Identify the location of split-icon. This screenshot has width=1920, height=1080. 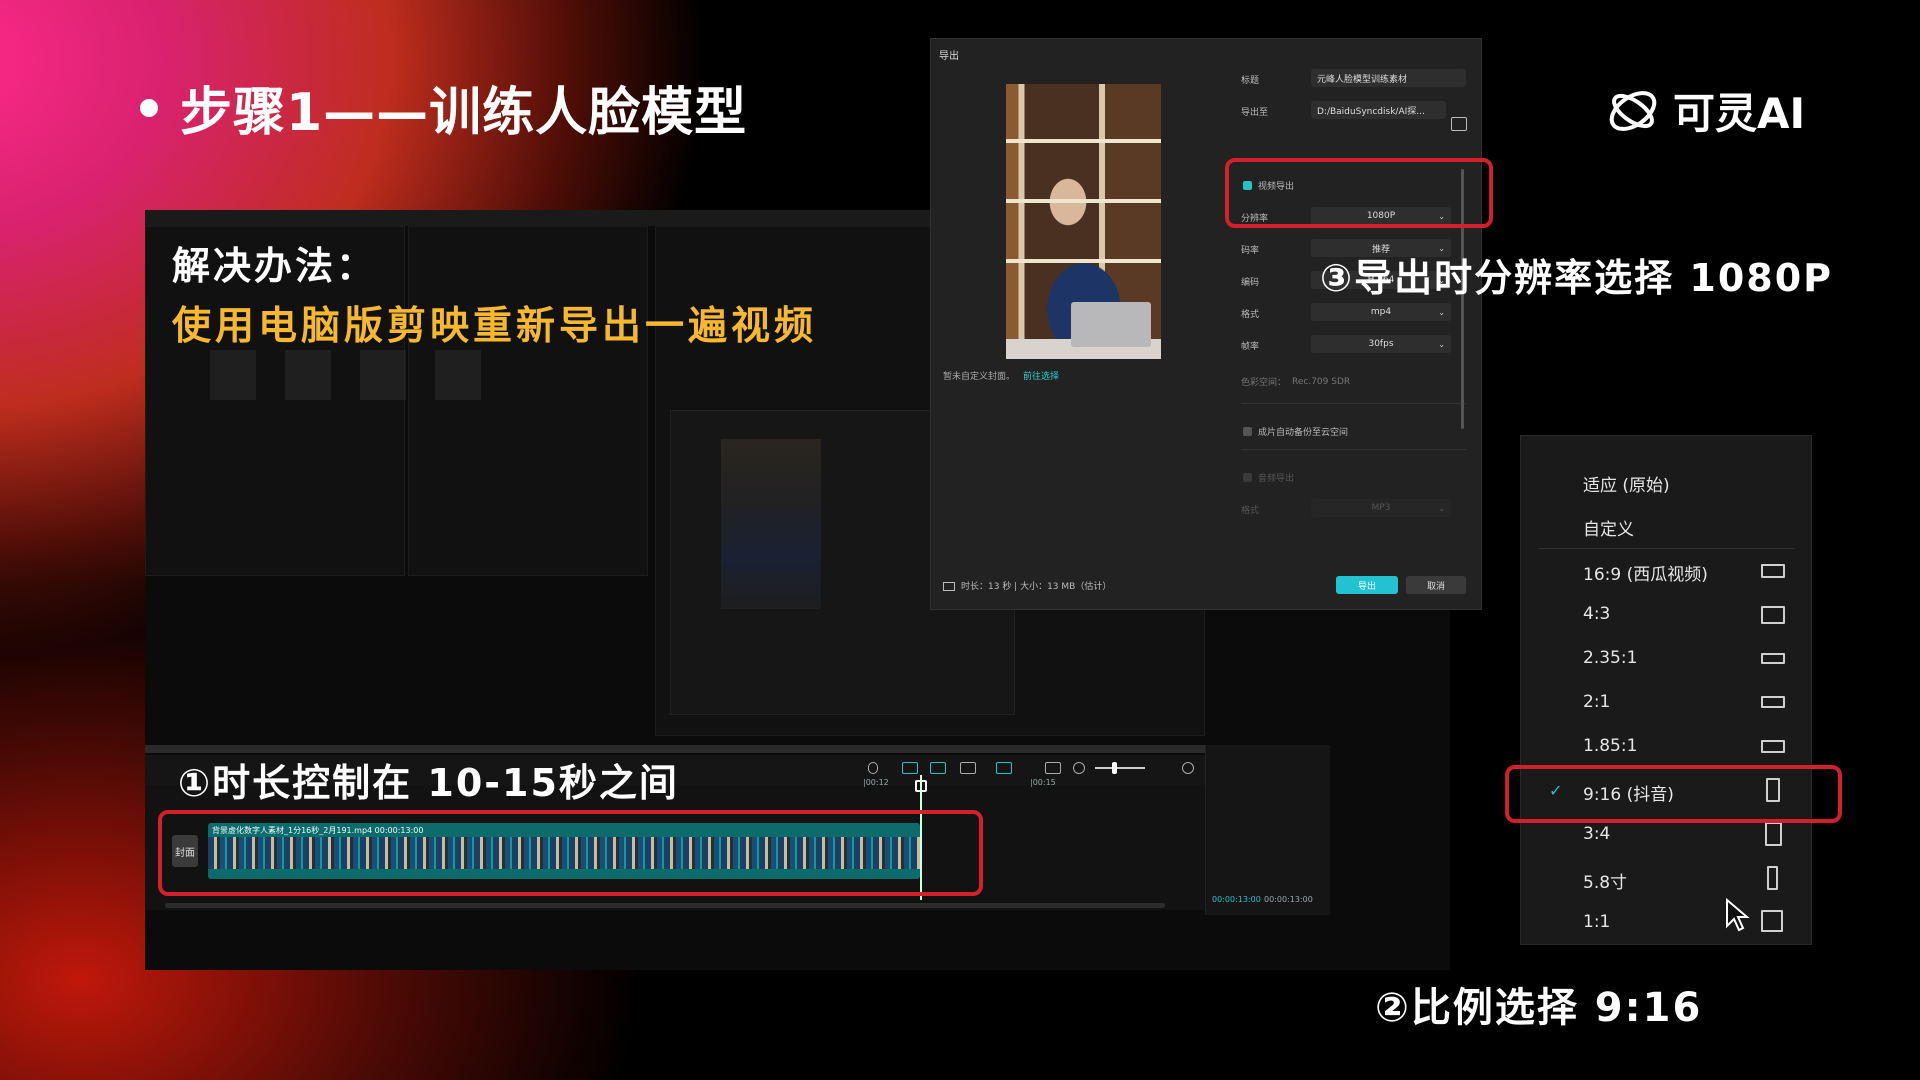
(968, 768).